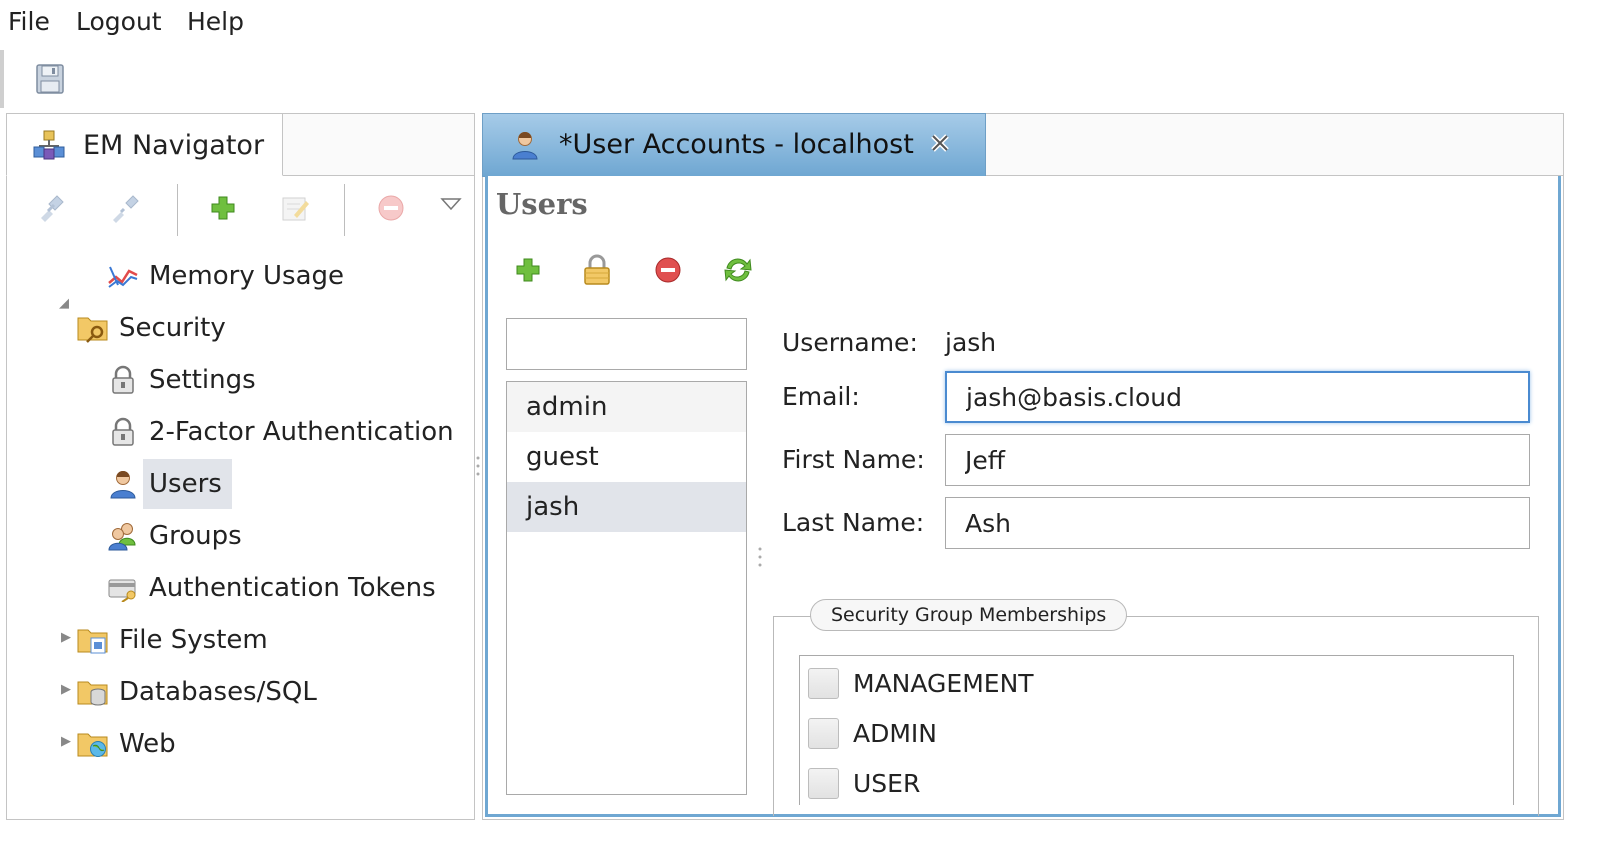  What do you see at coordinates (1156, 730) in the screenshot?
I see `security-groups-list: MANAGEMENT ADMIN USER` at bounding box center [1156, 730].